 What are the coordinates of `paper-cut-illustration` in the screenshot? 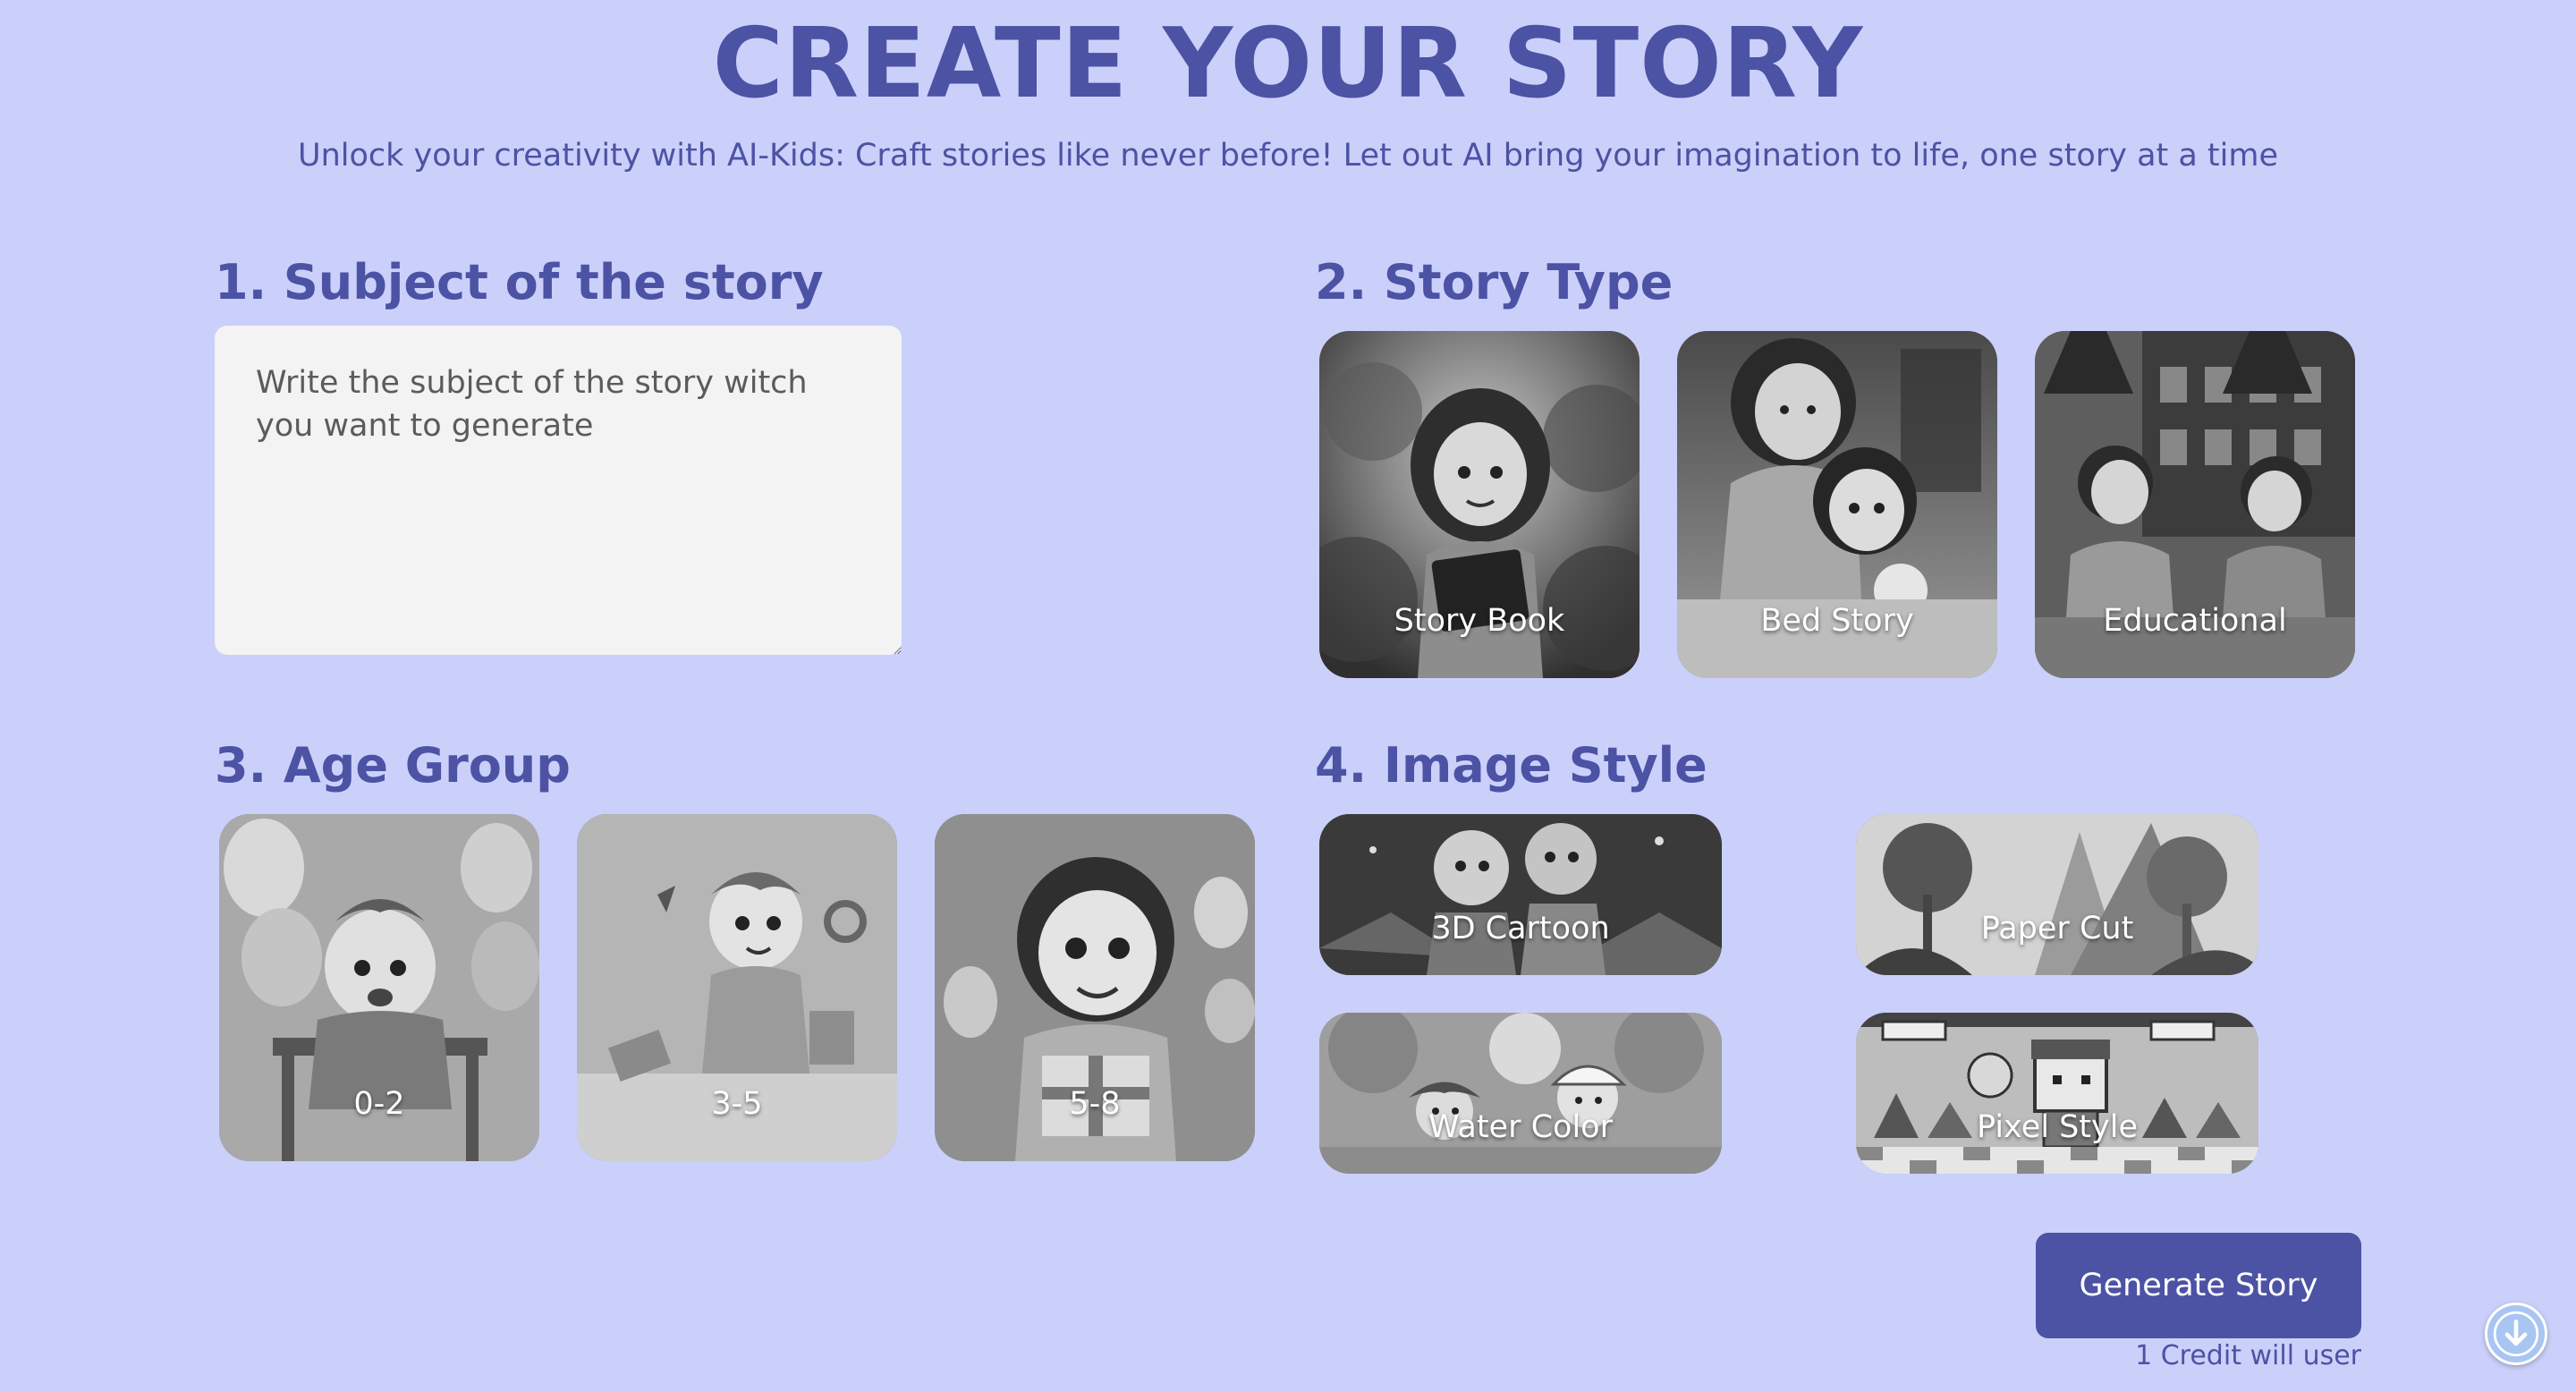 It's located at (2057, 894).